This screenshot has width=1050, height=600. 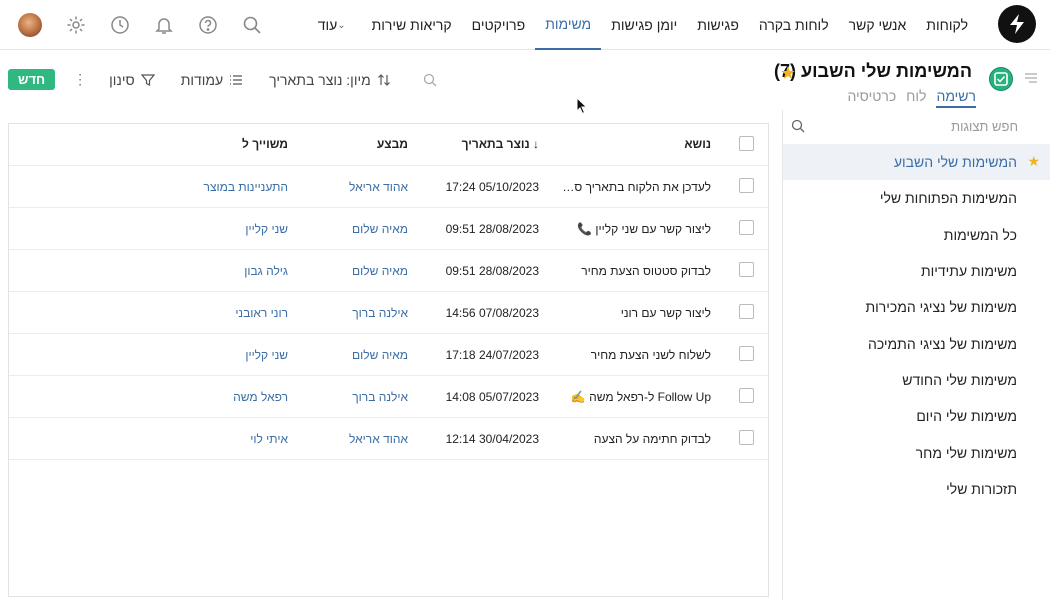 I want to click on app-logo, so click(x=1017, y=24).